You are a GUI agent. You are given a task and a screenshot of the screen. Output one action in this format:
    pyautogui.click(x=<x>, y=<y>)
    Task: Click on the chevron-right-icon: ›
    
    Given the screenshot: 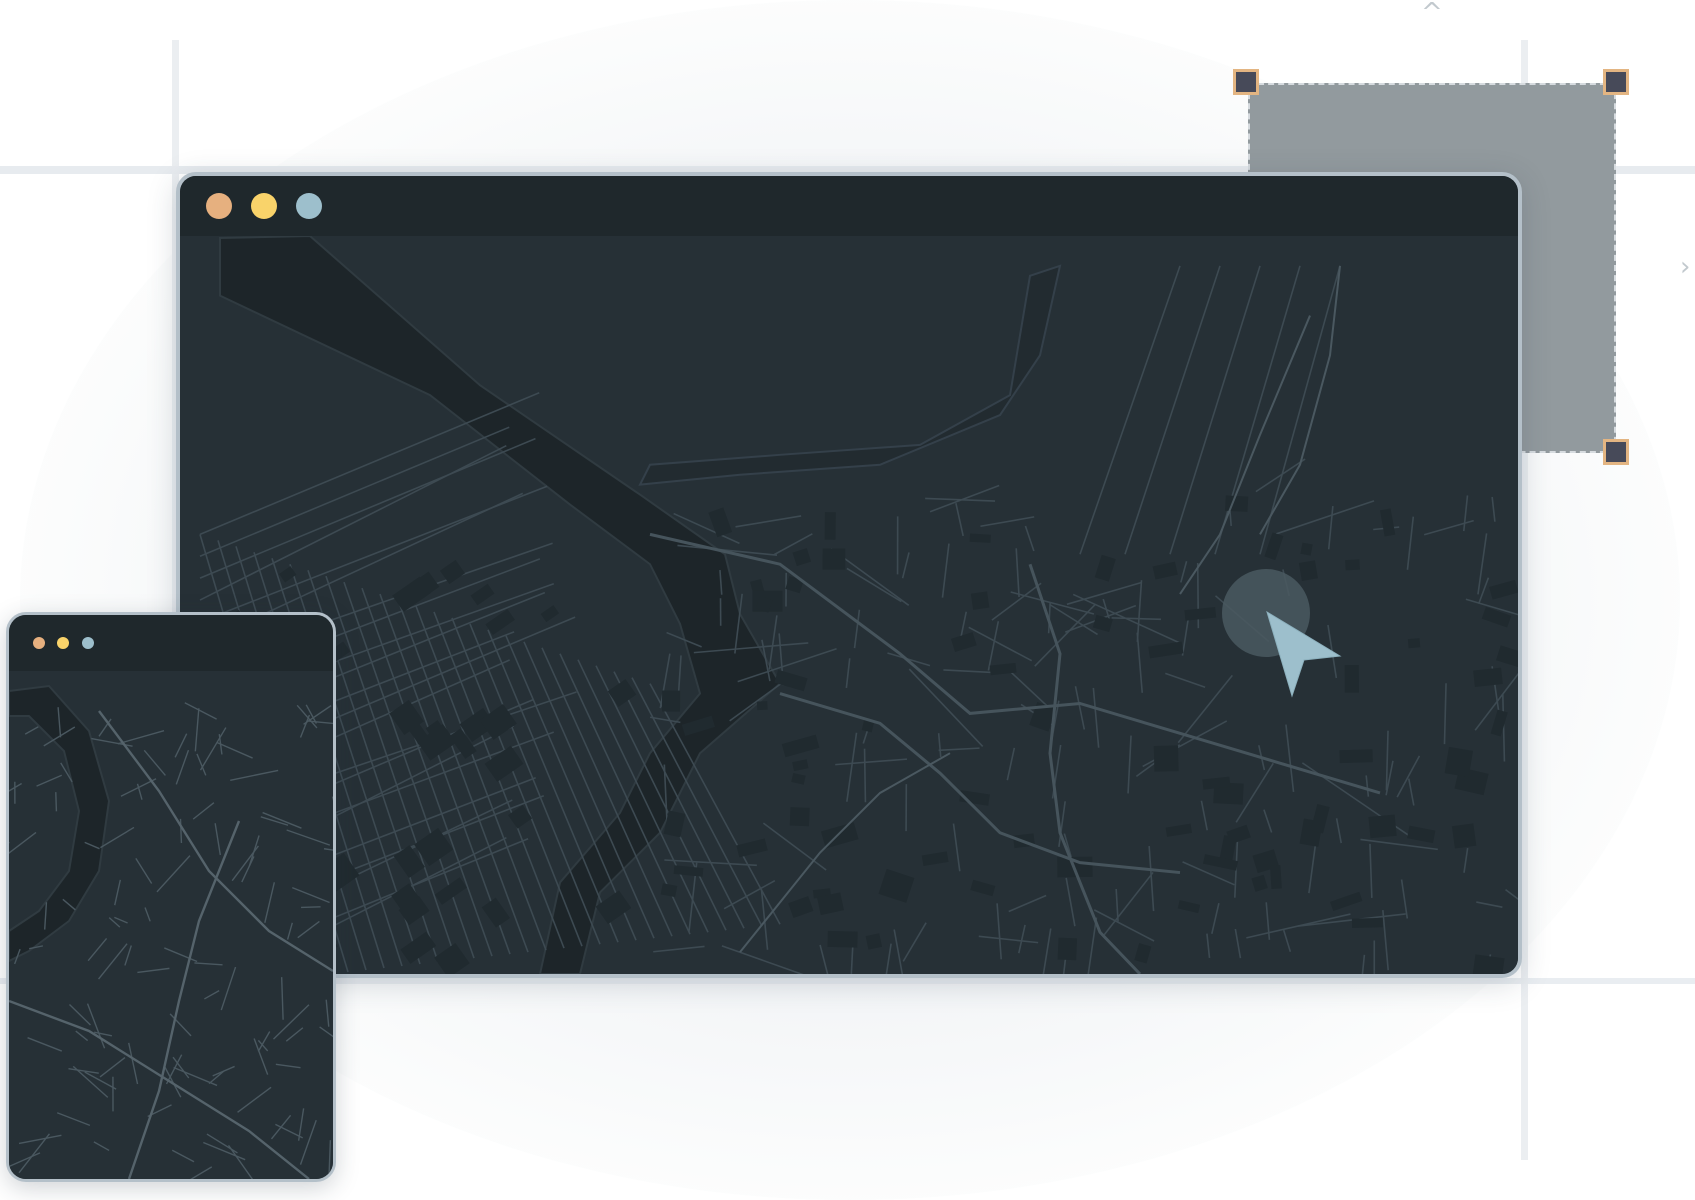 What is the action you would take?
    pyautogui.click(x=1685, y=267)
    